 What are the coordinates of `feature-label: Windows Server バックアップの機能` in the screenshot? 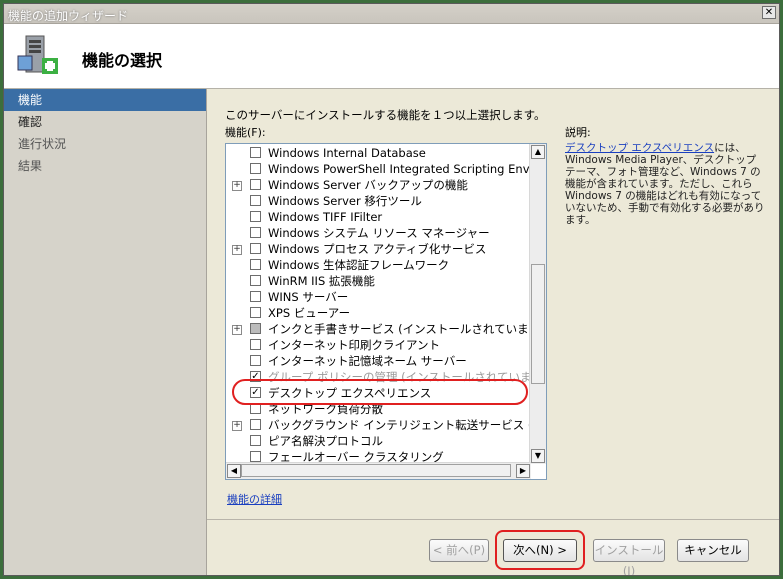 It's located at (368, 185).